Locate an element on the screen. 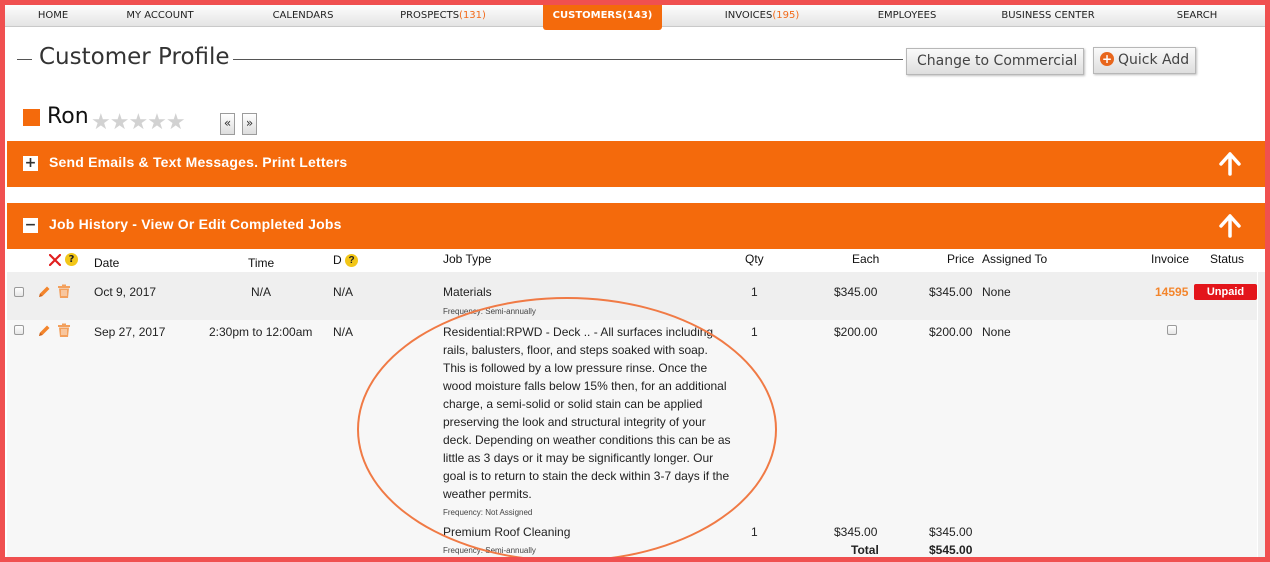 Image resolution: width=1270 pixels, height=562 pixels. collapse-icon: − is located at coordinates (30, 225).